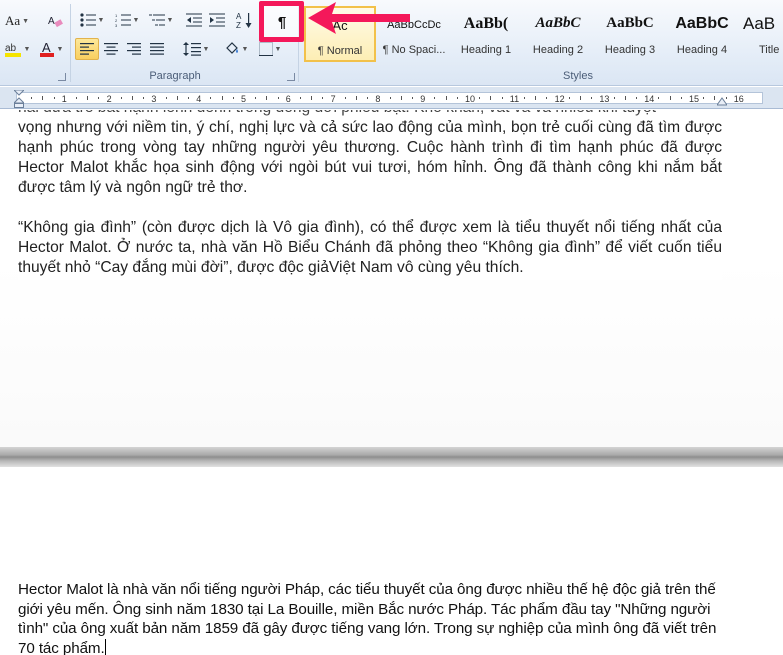 The width and height of the screenshot is (783, 655). Describe the element at coordinates (196, 49) in the screenshot. I see `line-spacing-button: ▼` at that location.